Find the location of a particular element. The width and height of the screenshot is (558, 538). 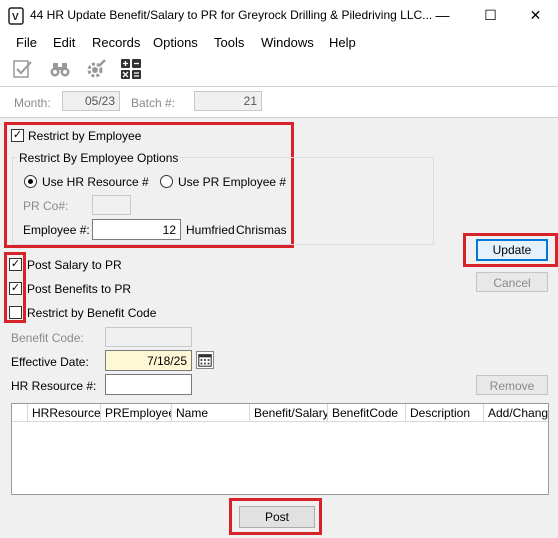

use-hr-resource-label: Use HR Resource # is located at coordinates (95, 182).